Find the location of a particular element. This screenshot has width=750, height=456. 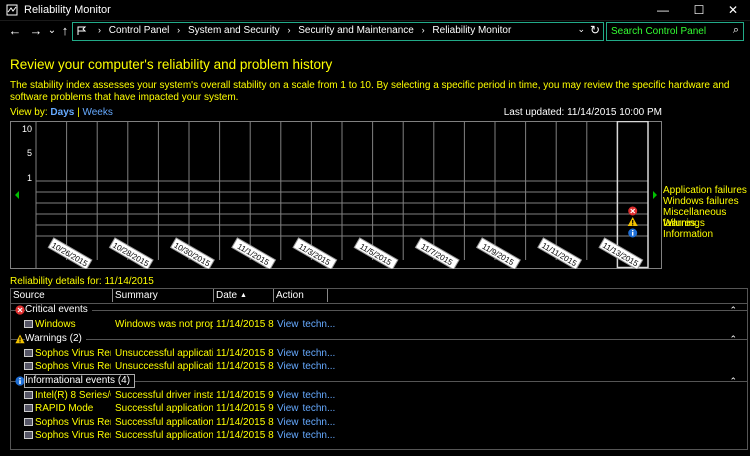

search-icon: ⌕ is located at coordinates (736, 30).